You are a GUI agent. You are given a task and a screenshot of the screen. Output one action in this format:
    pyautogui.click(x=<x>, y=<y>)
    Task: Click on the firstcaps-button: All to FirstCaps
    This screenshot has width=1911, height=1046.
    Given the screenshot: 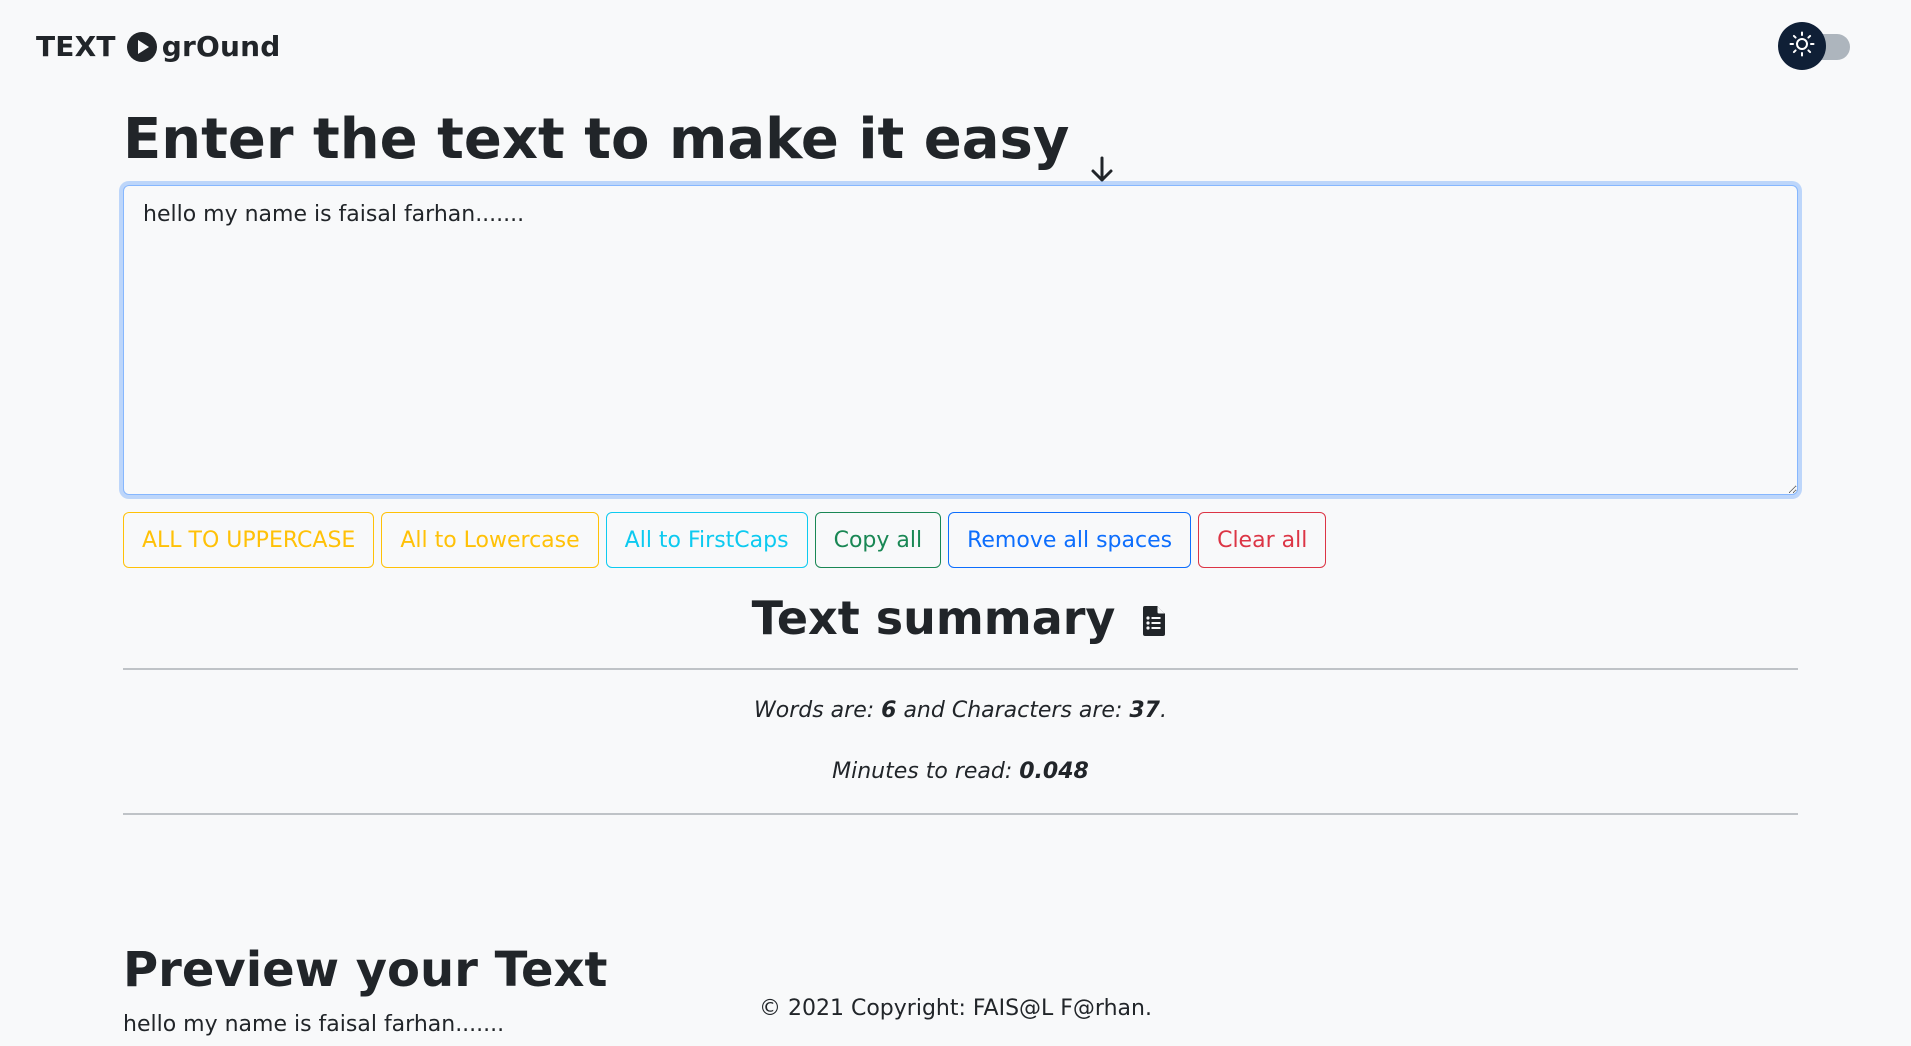 What is the action you would take?
    pyautogui.click(x=706, y=540)
    